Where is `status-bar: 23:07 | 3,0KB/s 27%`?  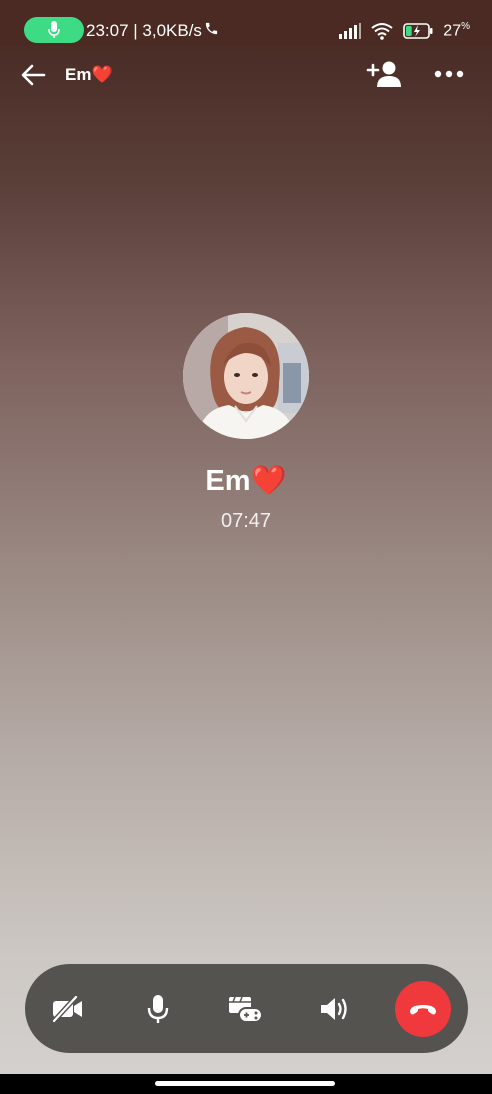
status-bar: 23:07 | 3,0KB/s 27% is located at coordinates (246, 23).